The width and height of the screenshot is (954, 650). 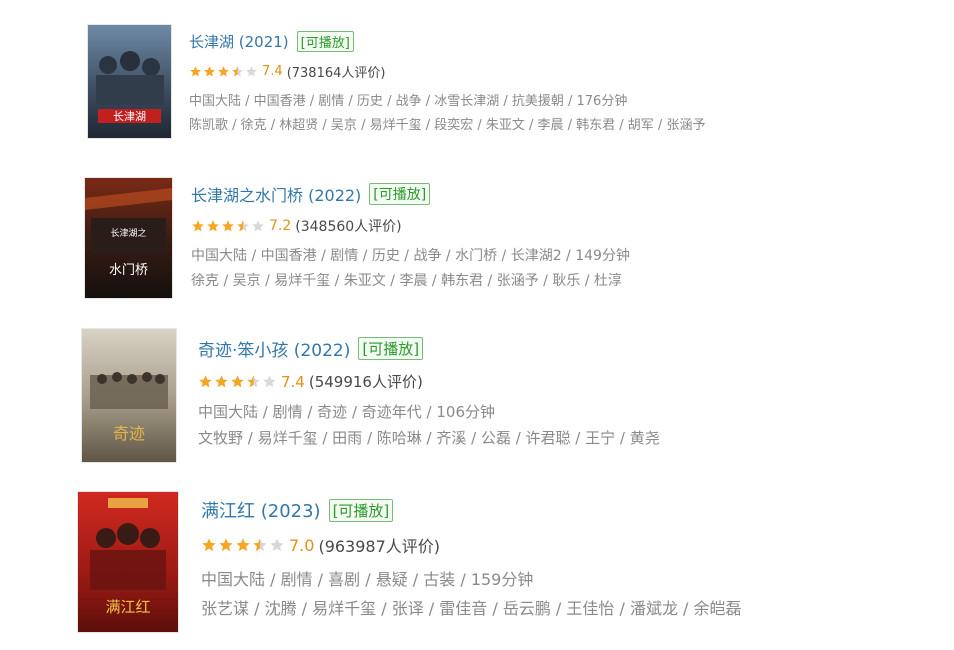 I want to click on poster-title-text: 奇迹, so click(x=129, y=433).